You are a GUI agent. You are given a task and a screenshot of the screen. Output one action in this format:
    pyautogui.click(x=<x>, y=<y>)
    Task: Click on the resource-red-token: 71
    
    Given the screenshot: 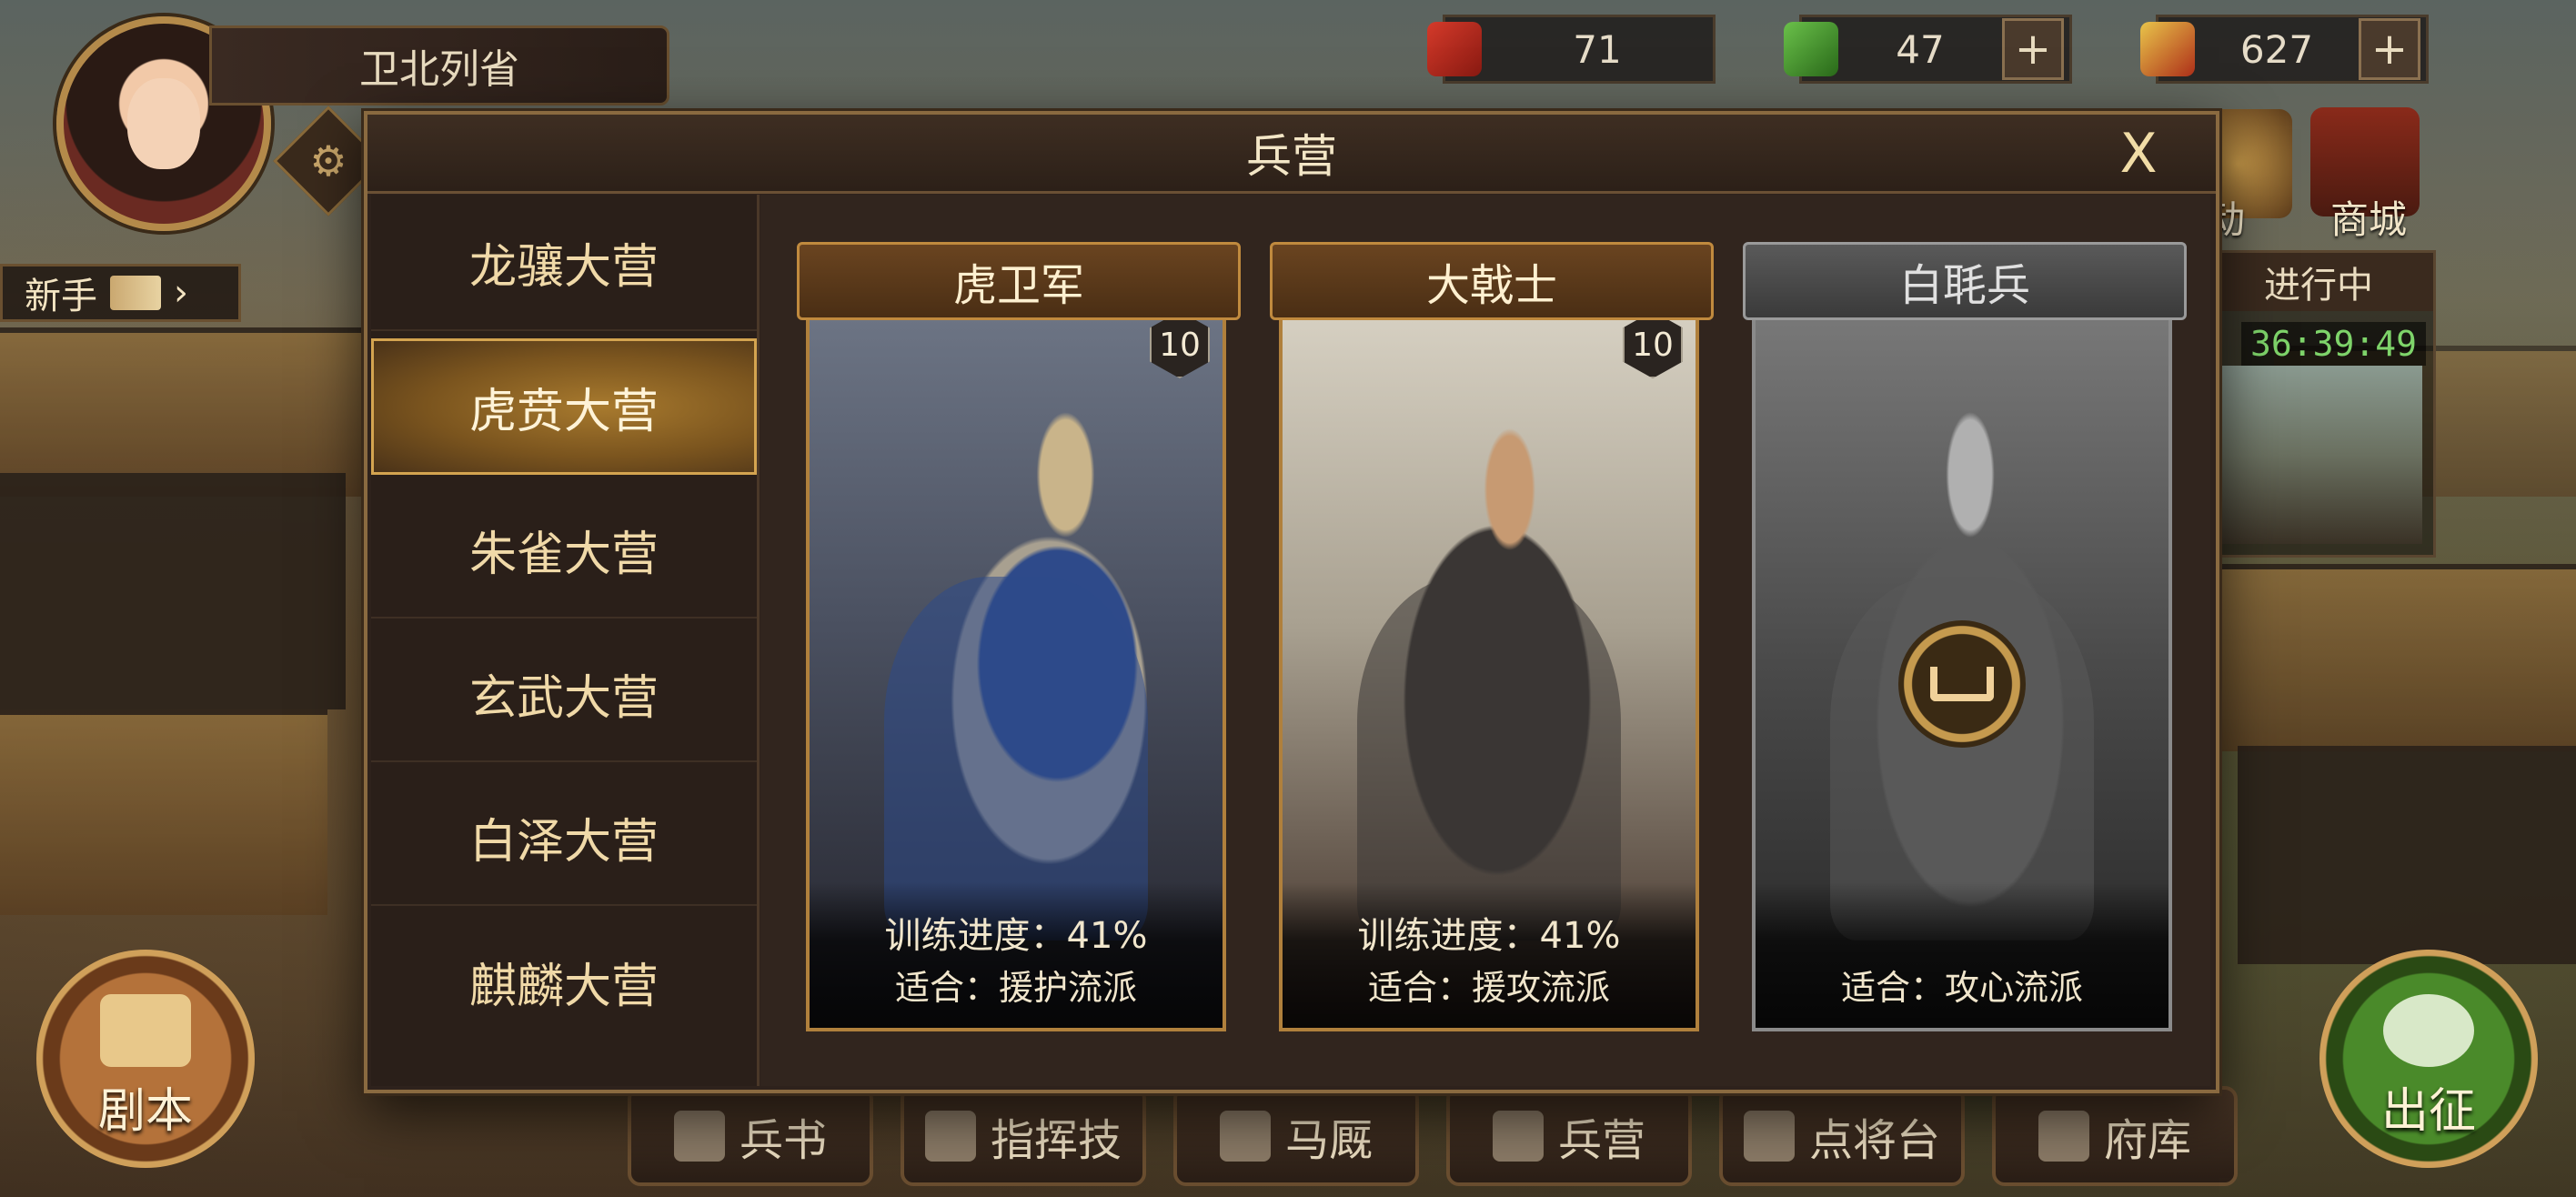 What is the action you would take?
    pyautogui.click(x=1571, y=49)
    